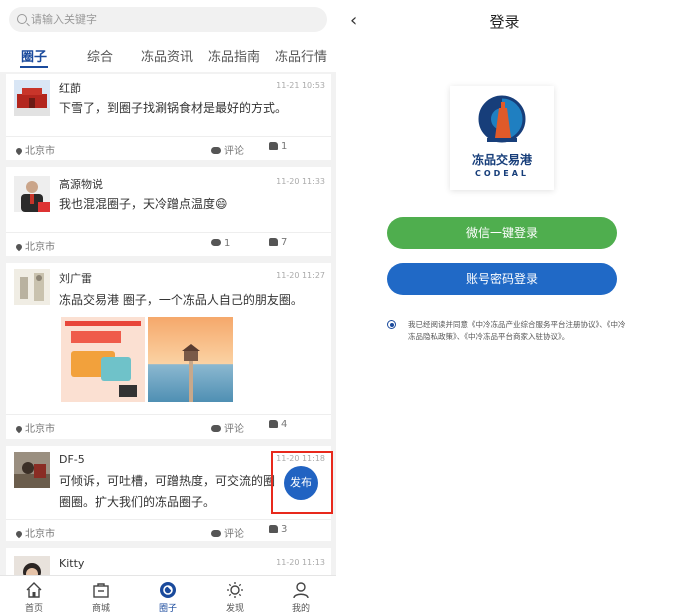  I want to click on like-button: 4, so click(278, 424).